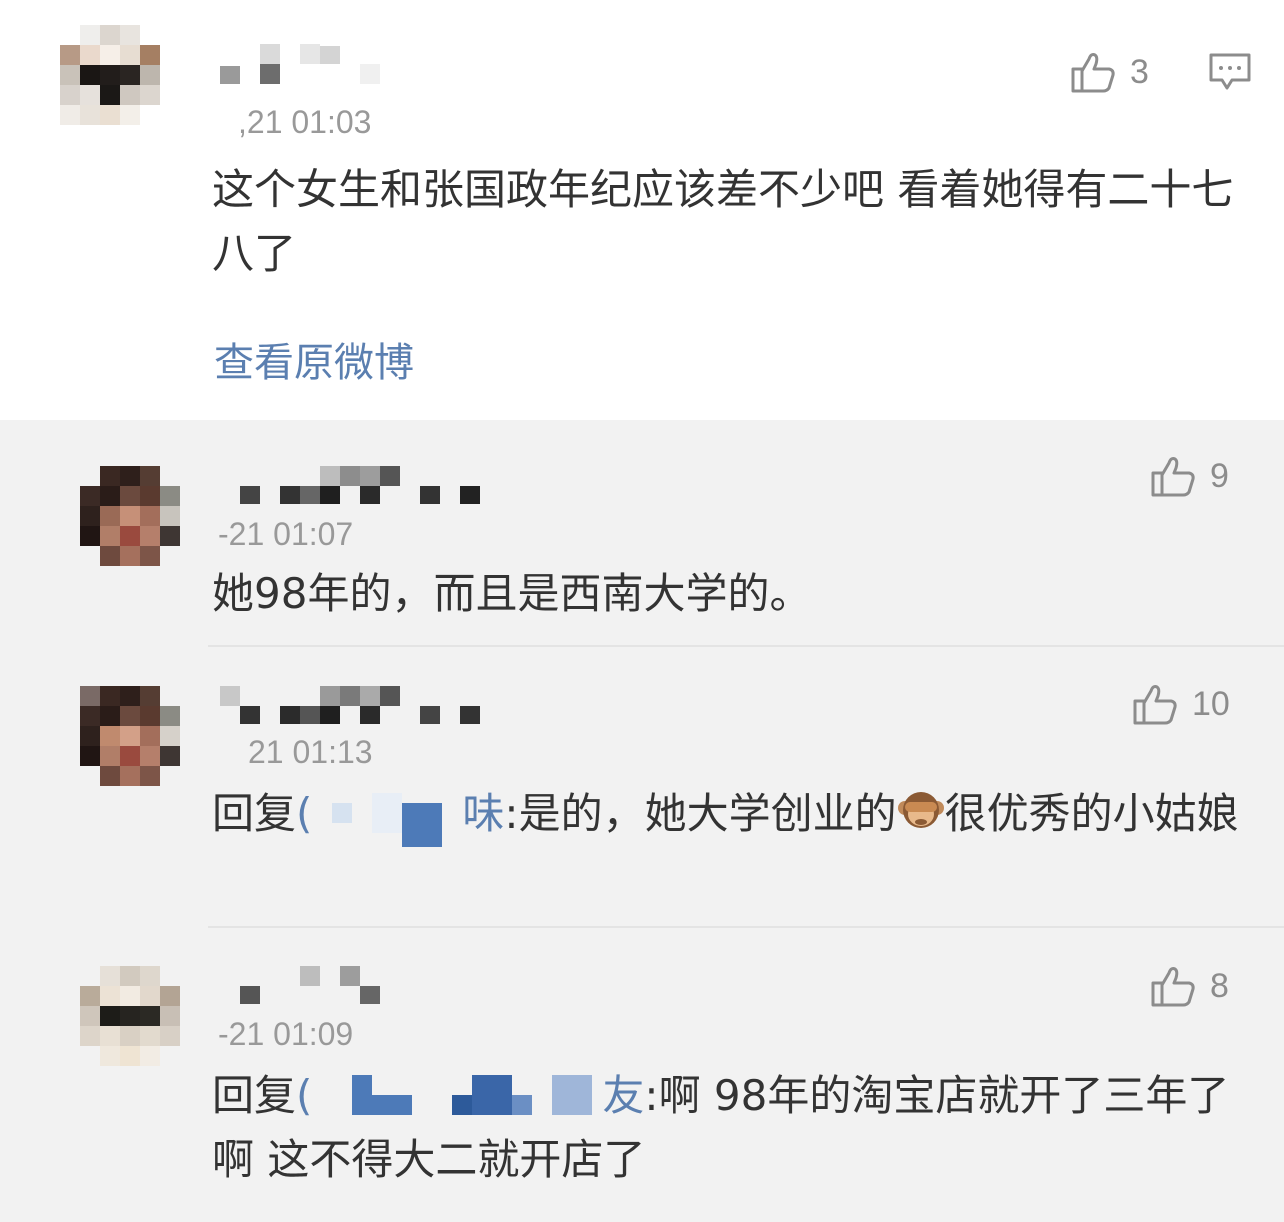  What do you see at coordinates (920, 810) in the screenshot?
I see `see-no-evil-monkey-icon` at bounding box center [920, 810].